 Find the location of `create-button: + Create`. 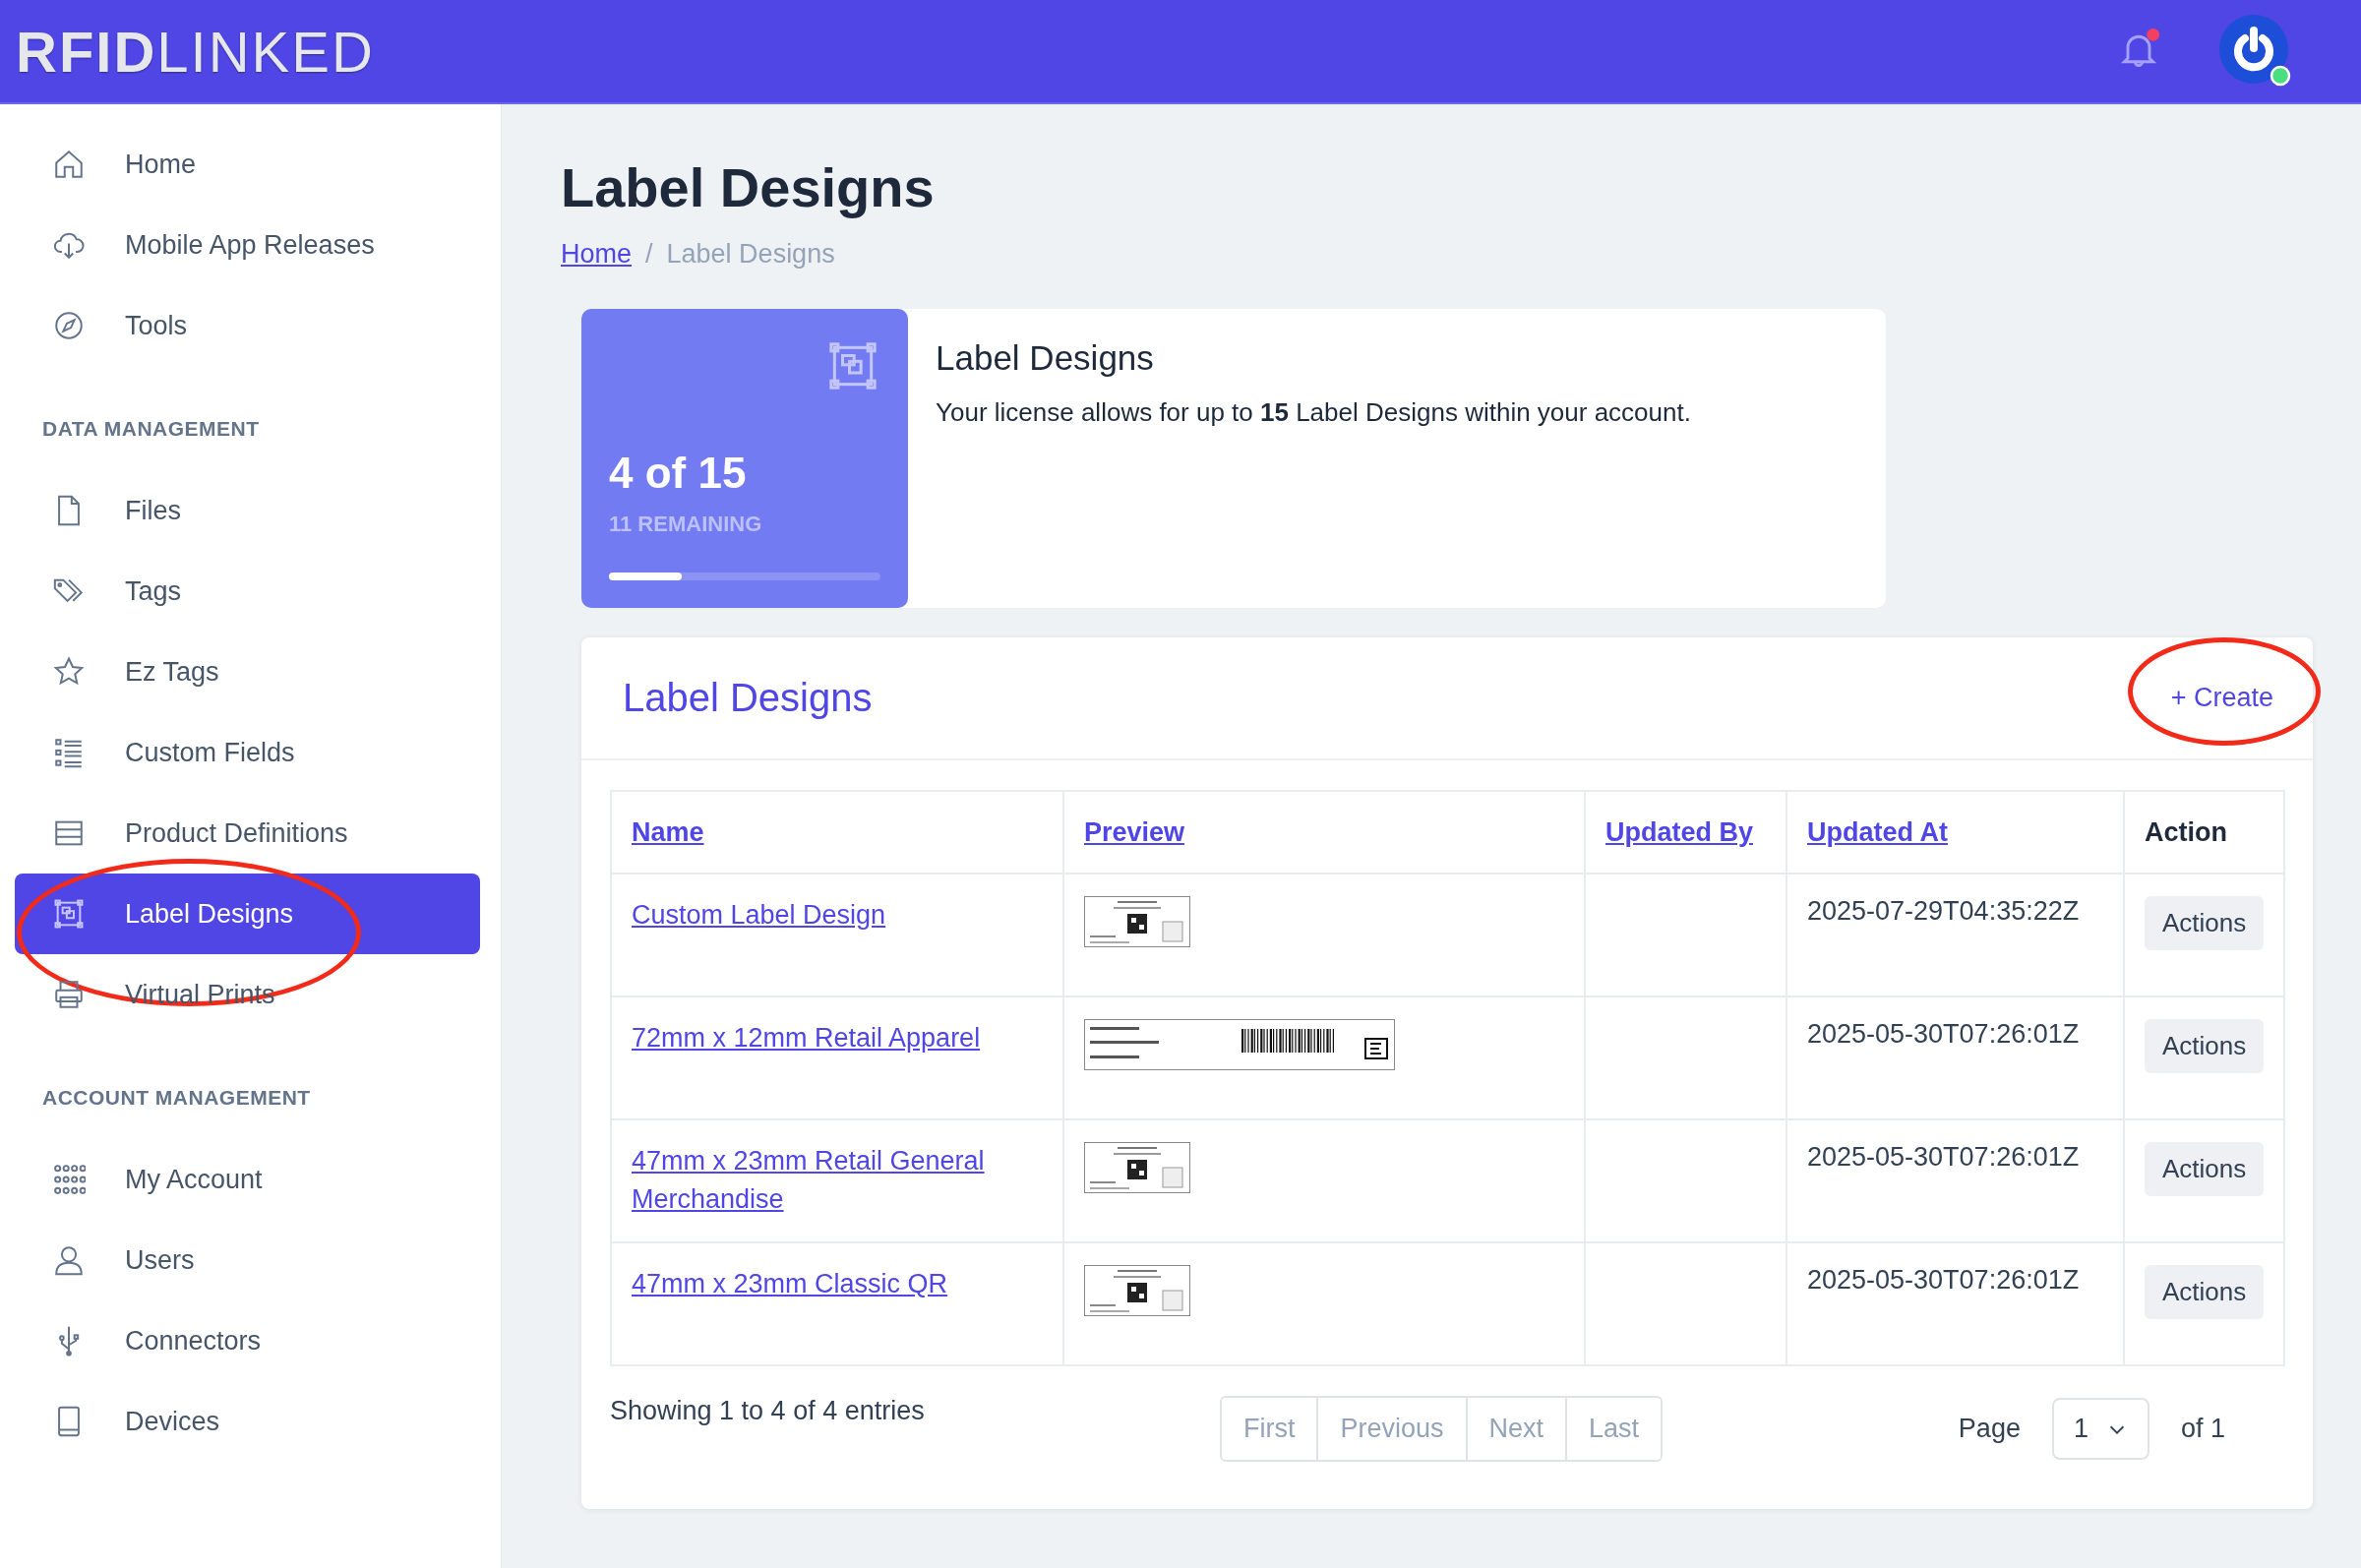

create-button: + Create is located at coordinates (2221, 698).